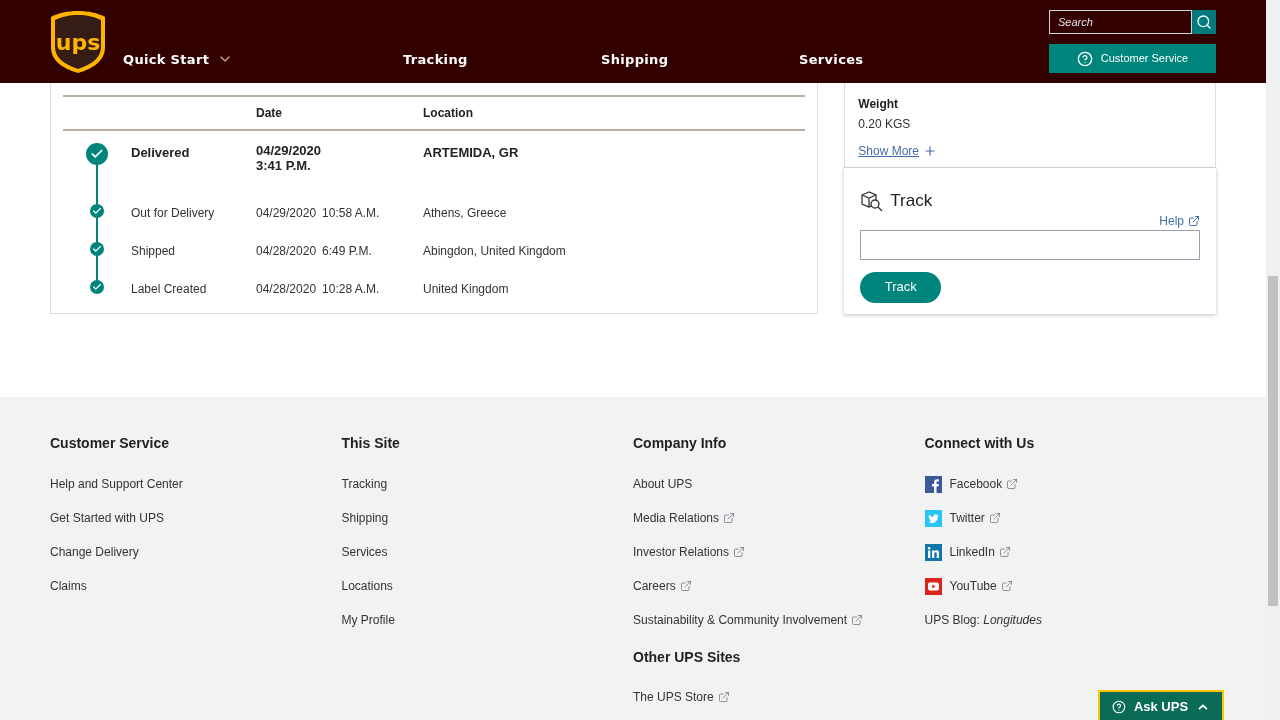 This screenshot has height=720, width=1280. I want to click on footer-link: The UPS Store, so click(673, 697).